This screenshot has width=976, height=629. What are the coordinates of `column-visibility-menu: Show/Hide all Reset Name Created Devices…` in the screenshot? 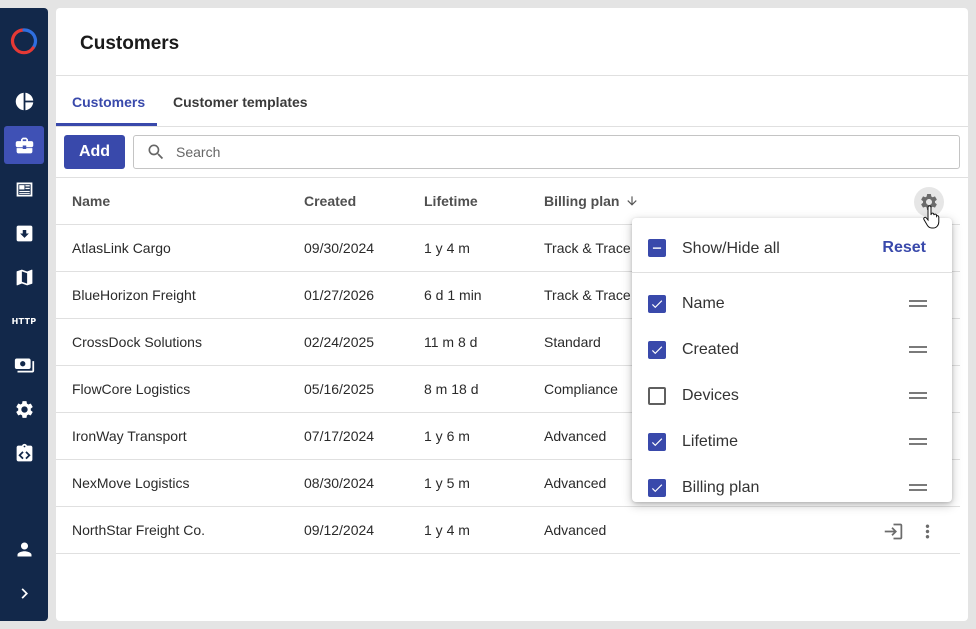 It's located at (792, 360).